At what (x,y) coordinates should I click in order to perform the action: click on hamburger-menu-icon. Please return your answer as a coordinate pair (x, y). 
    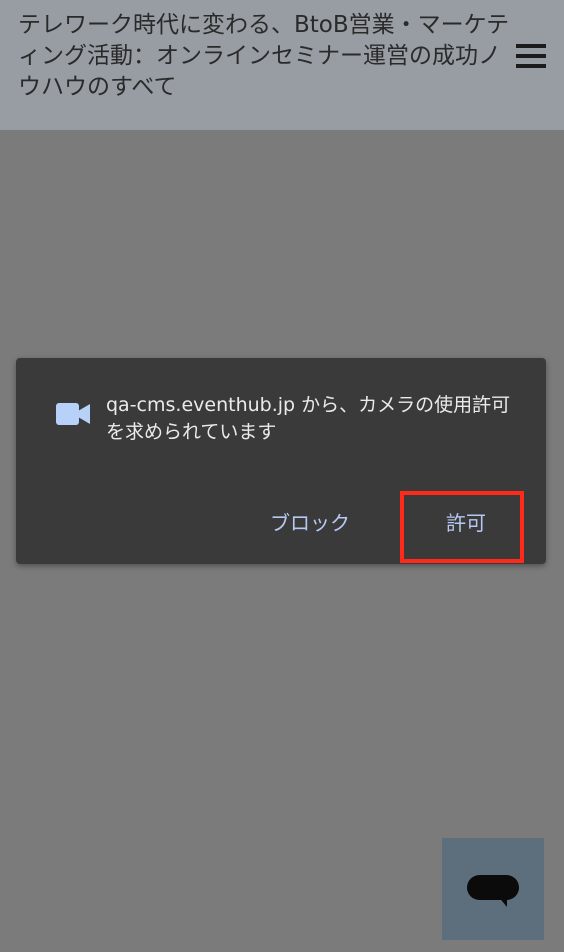
    Looking at the image, I should click on (531, 56).